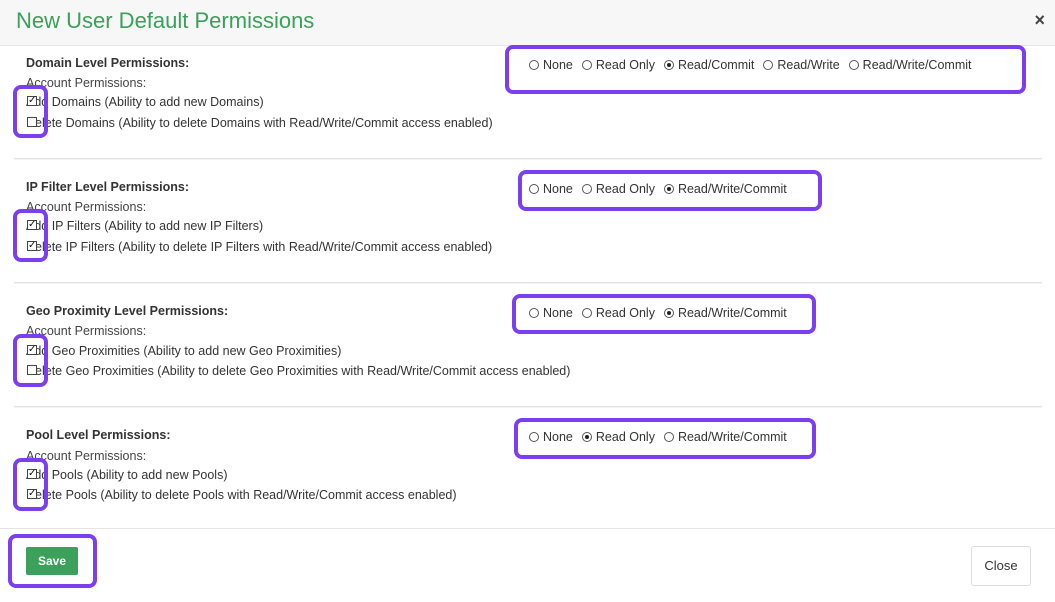  Describe the element at coordinates (145, 102) in the screenshot. I see `domain-add-label: Add Domains (Ability to add new Domains)` at that location.